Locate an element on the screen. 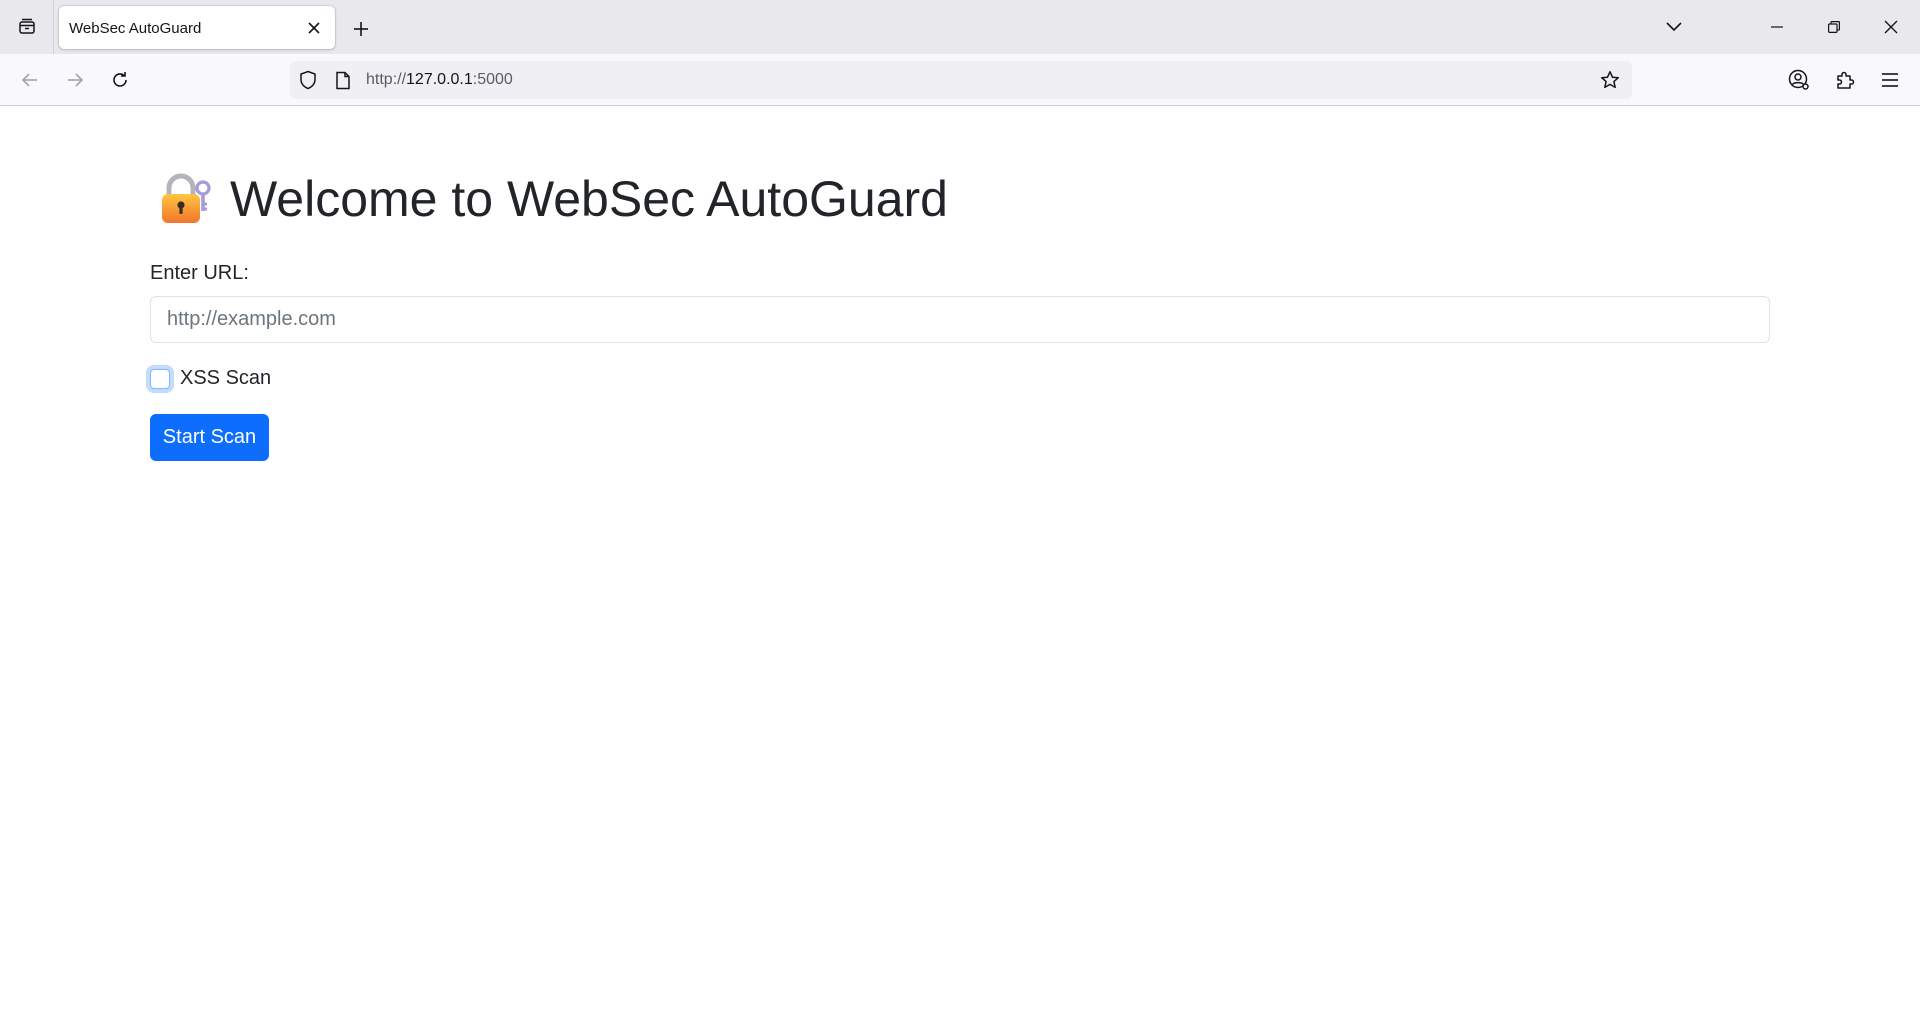  list-all-tabs-button is located at coordinates (1674, 27).